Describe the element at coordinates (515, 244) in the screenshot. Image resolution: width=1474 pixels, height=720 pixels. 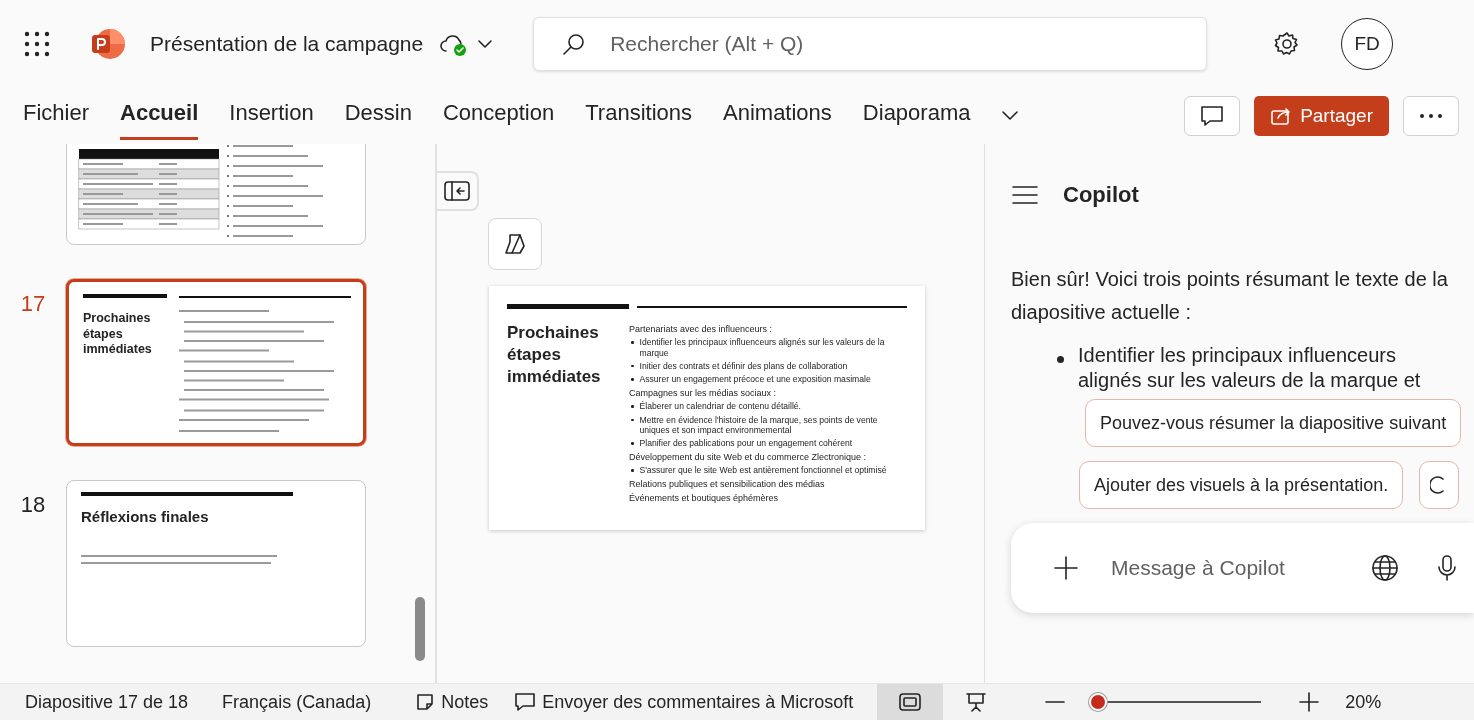
I see `copilot-button` at that location.